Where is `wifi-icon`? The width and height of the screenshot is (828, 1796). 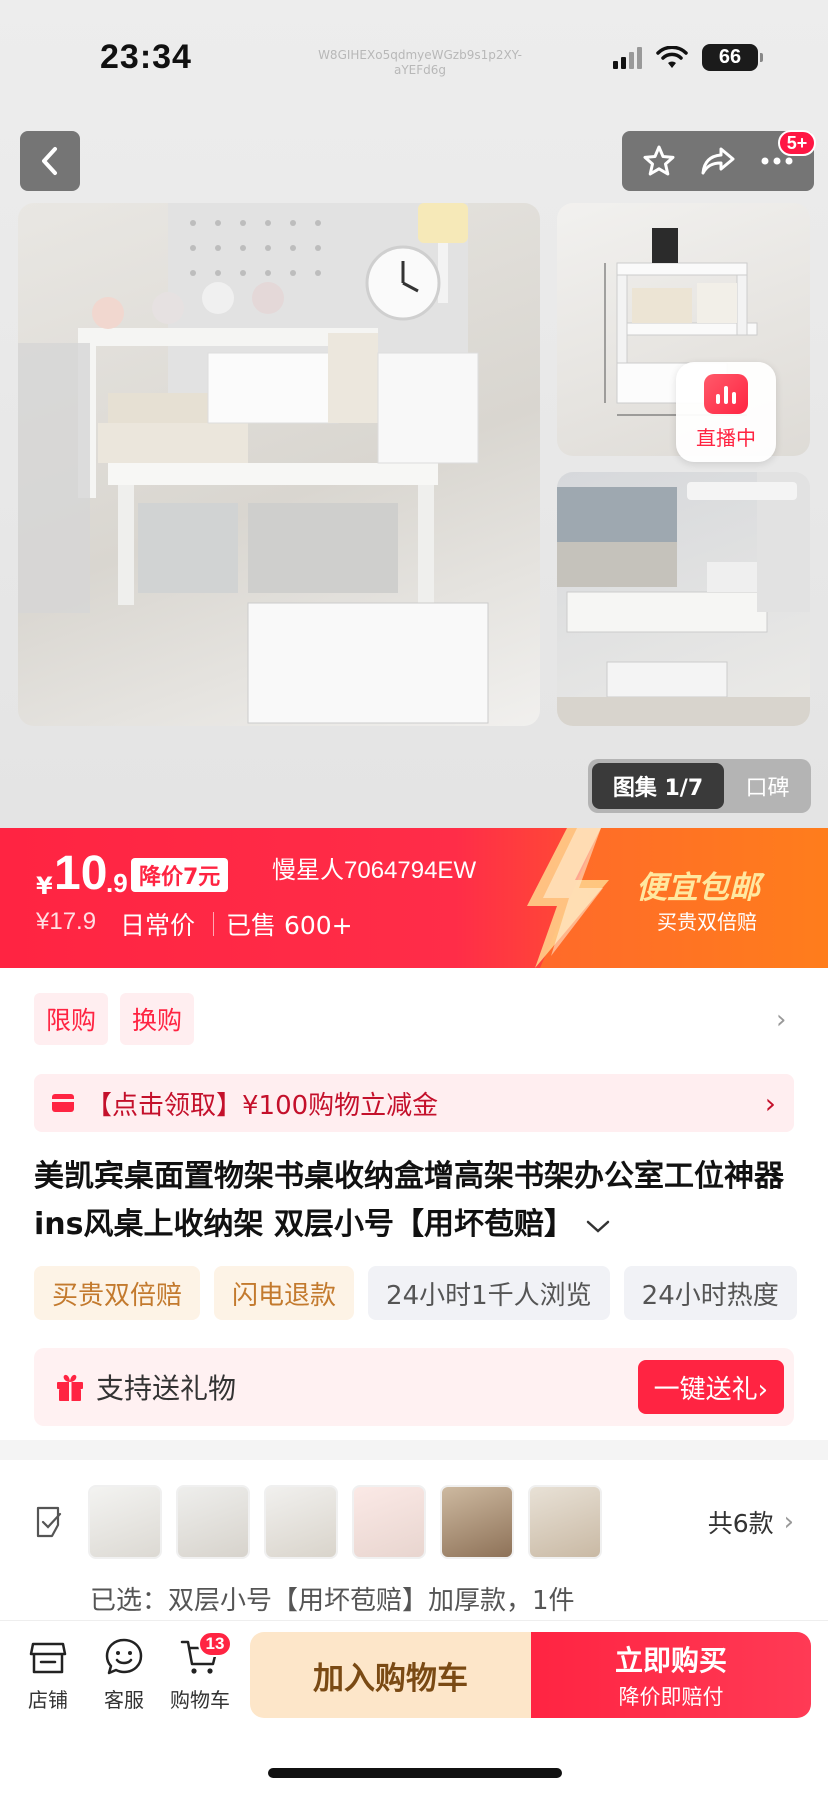
wifi-icon is located at coordinates (672, 56).